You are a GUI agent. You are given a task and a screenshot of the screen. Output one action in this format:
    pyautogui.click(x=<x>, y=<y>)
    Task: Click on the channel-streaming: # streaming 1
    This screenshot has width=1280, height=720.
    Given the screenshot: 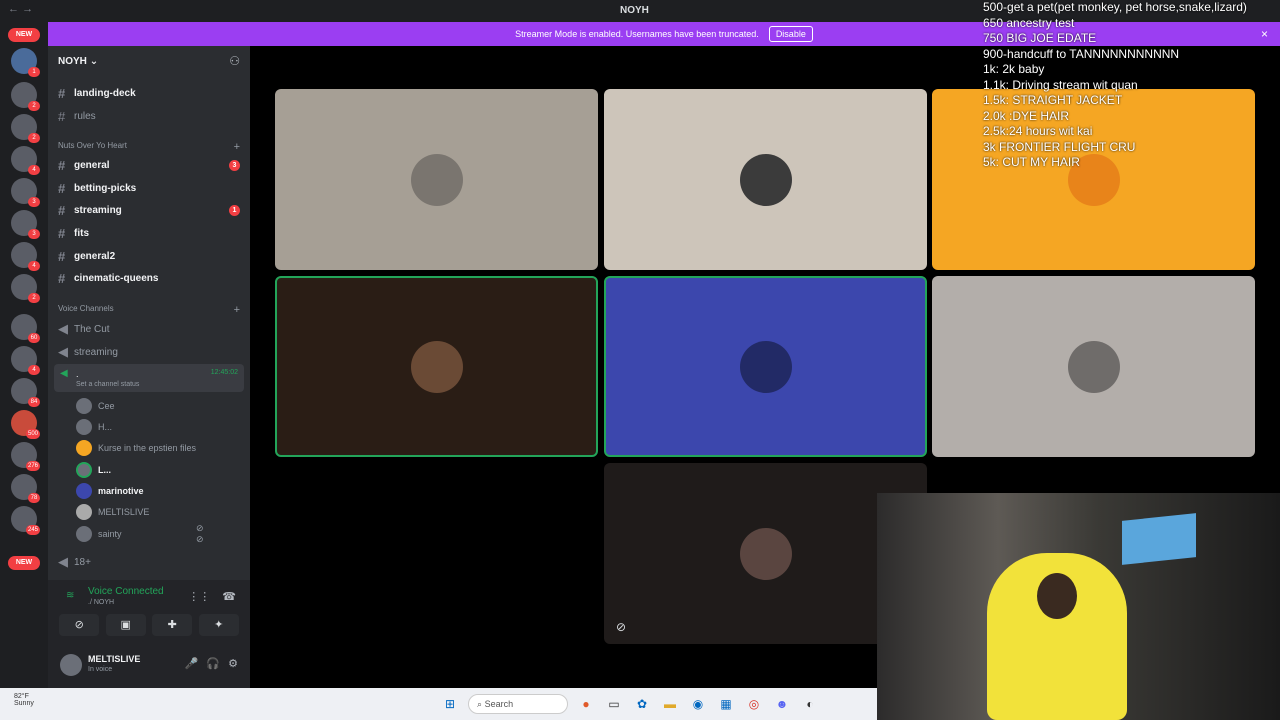 What is the action you would take?
    pyautogui.click(x=149, y=210)
    